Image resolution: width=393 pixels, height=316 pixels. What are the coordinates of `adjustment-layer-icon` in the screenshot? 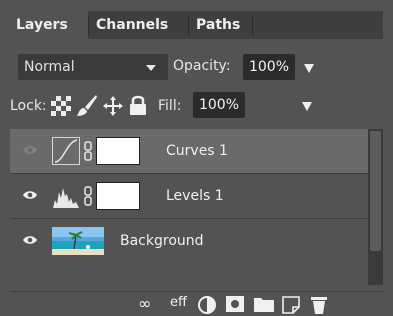 It's located at (207, 305).